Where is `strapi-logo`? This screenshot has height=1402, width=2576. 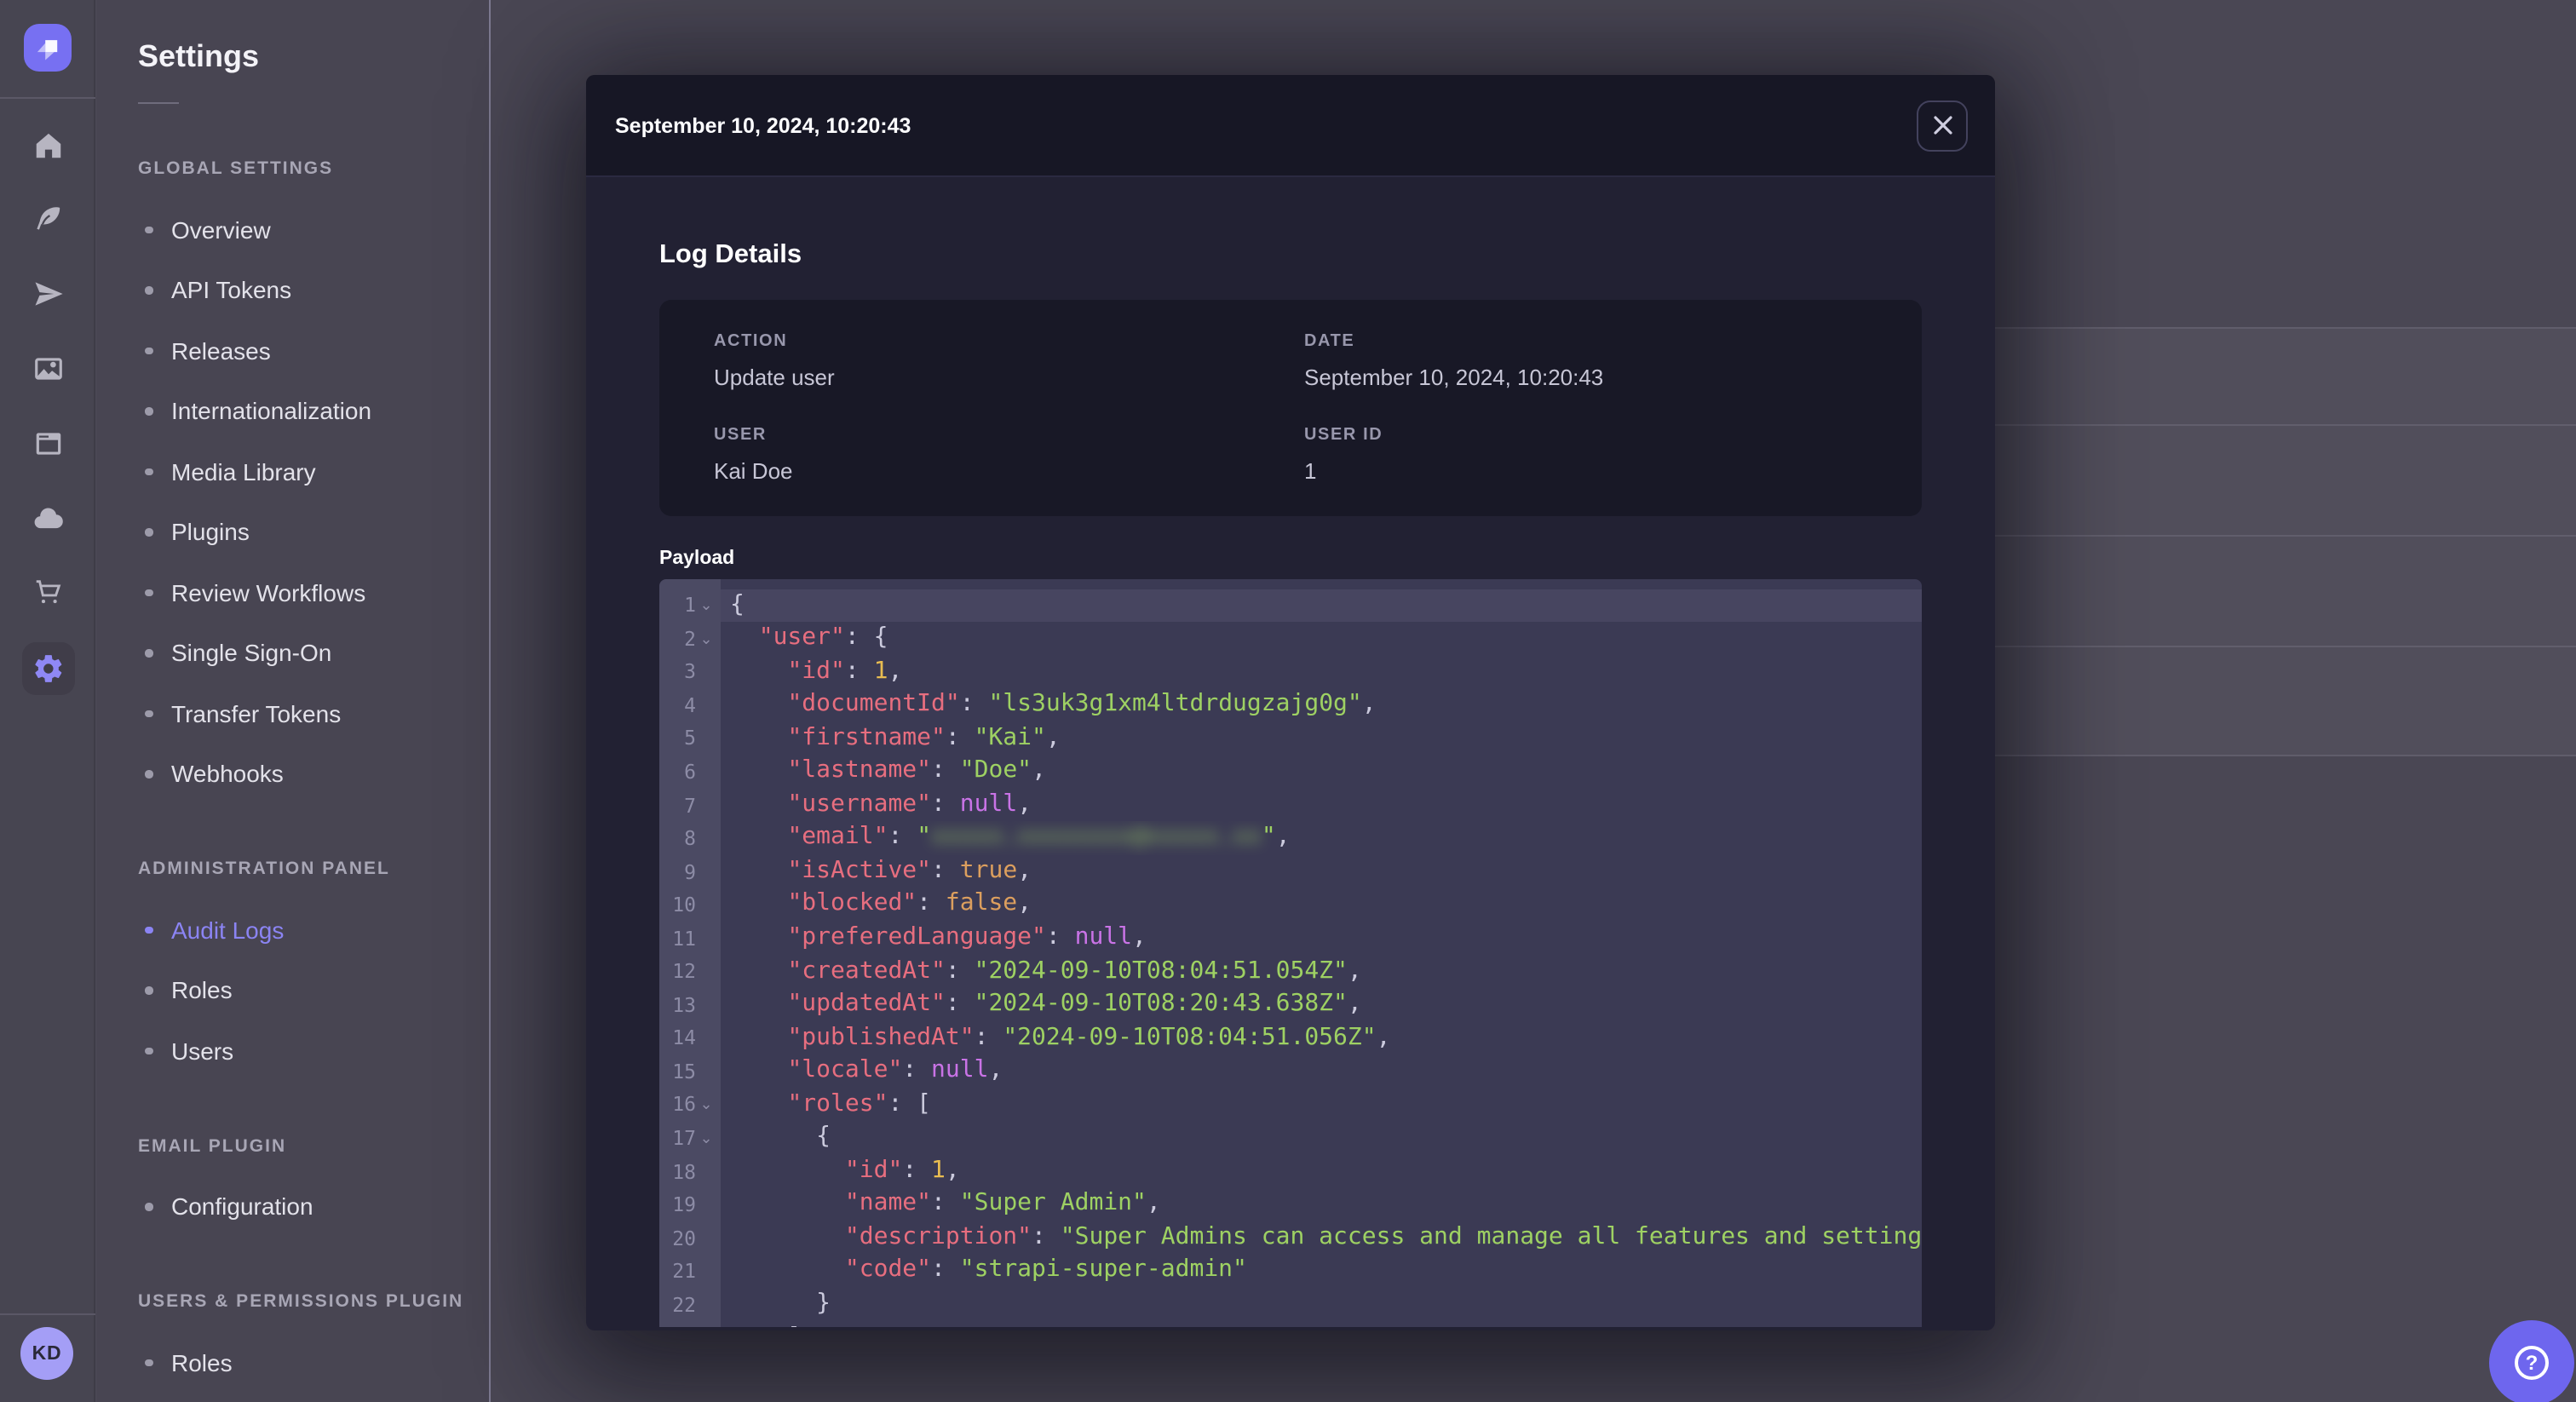 strapi-logo is located at coordinates (48, 48).